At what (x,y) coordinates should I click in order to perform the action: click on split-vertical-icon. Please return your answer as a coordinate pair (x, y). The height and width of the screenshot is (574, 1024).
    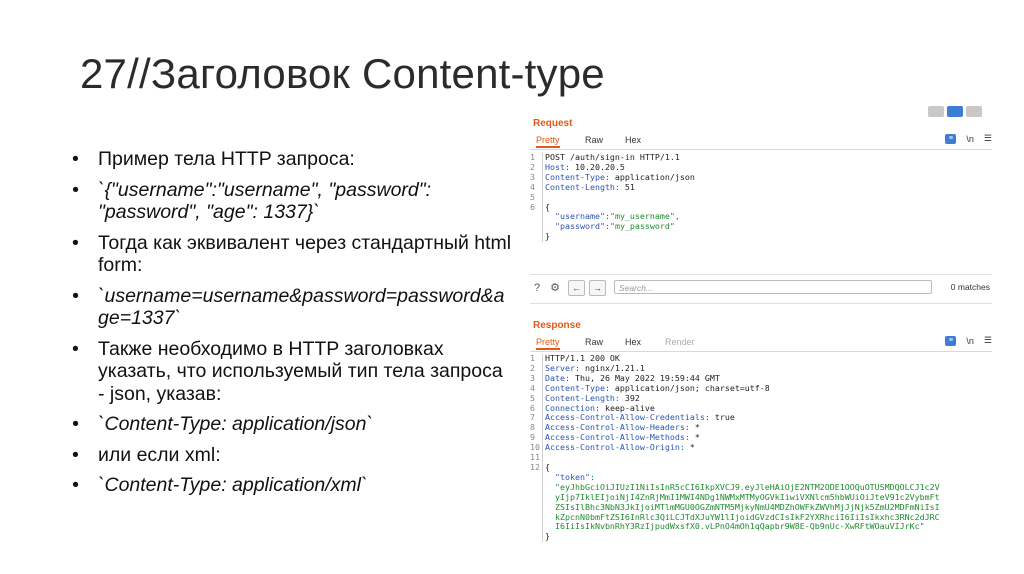
    Looking at the image, I should click on (955, 111).